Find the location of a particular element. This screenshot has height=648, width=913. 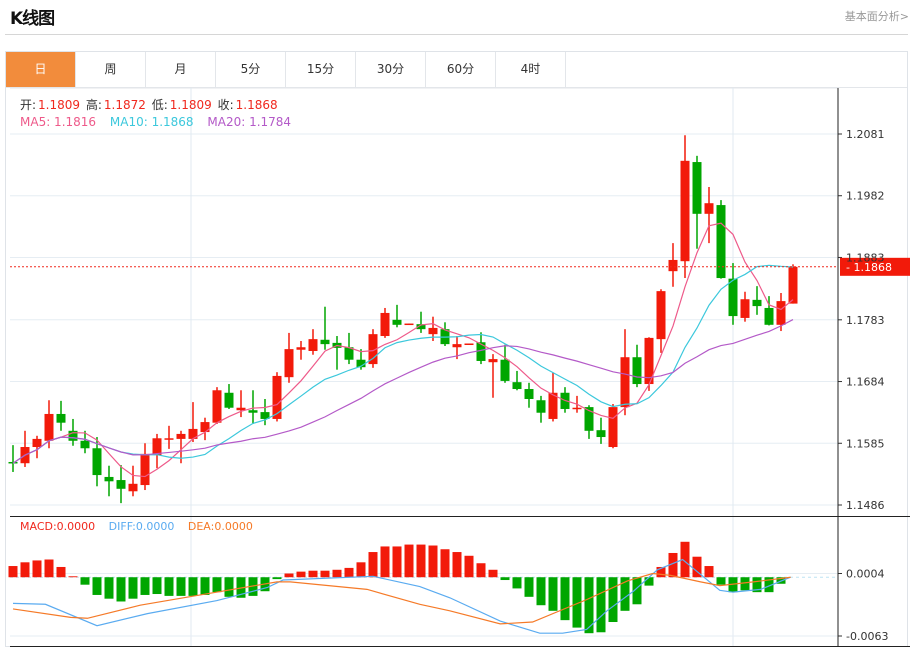

macd-value: MACD:0.0000 is located at coordinates (58, 526).